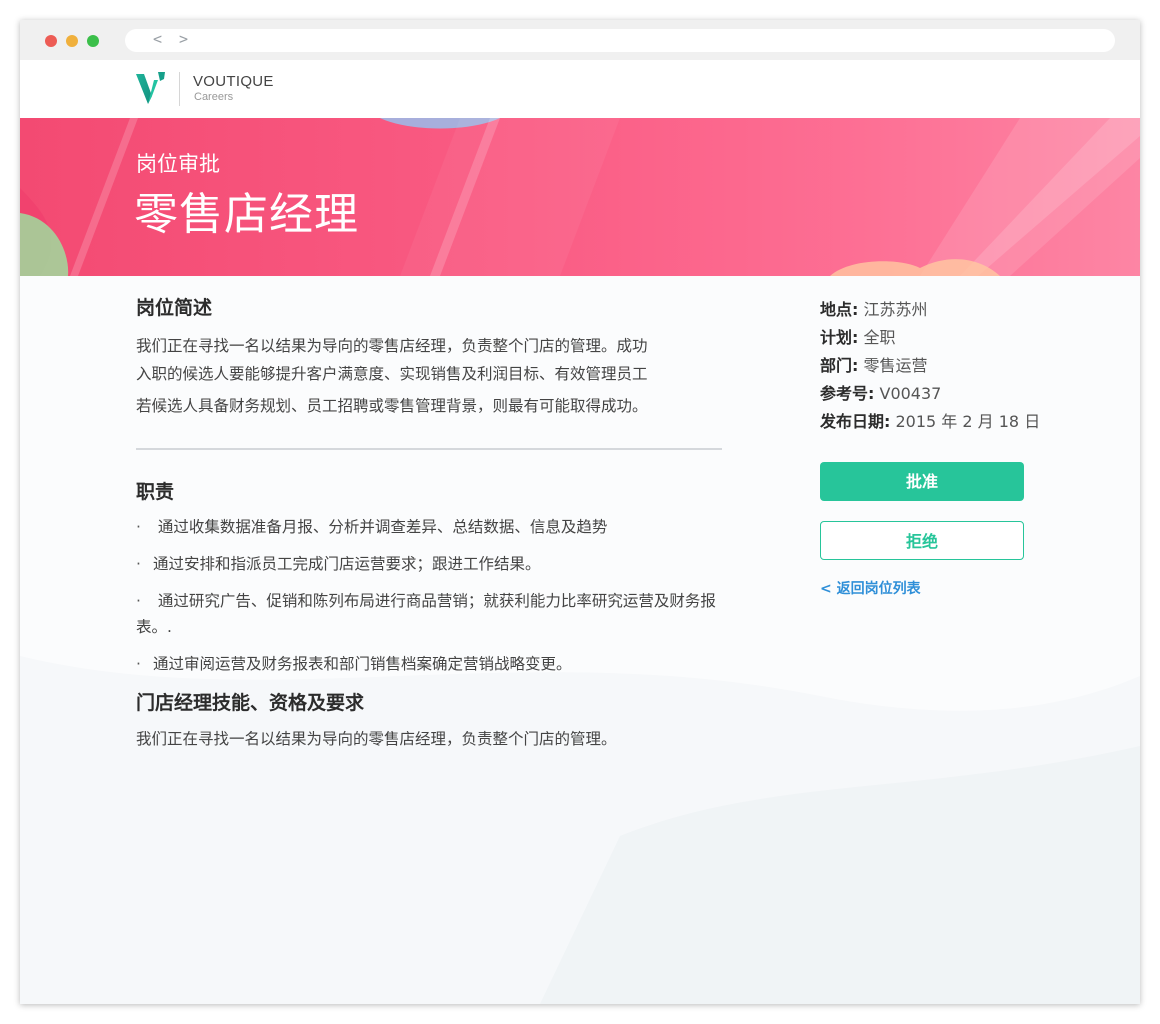 The image size is (1160, 1024). I want to click on skills-heading: 门店经理技能、资格及要求, so click(250, 703).